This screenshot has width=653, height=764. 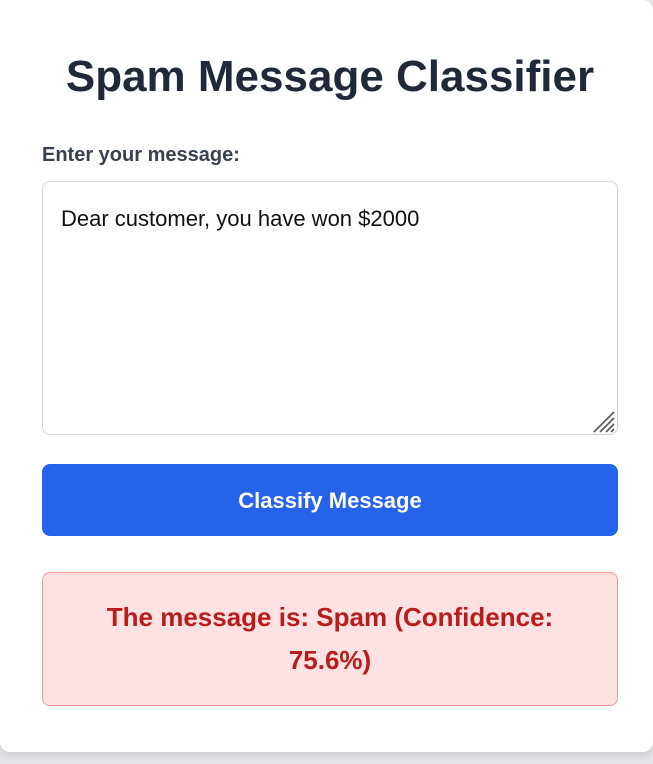 What do you see at coordinates (330, 76) in the screenshot?
I see `page-title: Spam Message Classifier` at bounding box center [330, 76].